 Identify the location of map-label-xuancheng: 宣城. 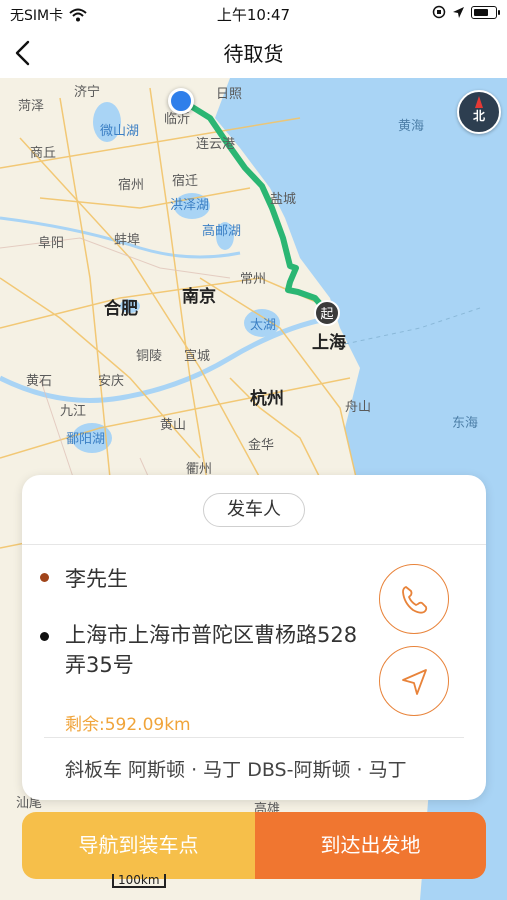
(197, 356).